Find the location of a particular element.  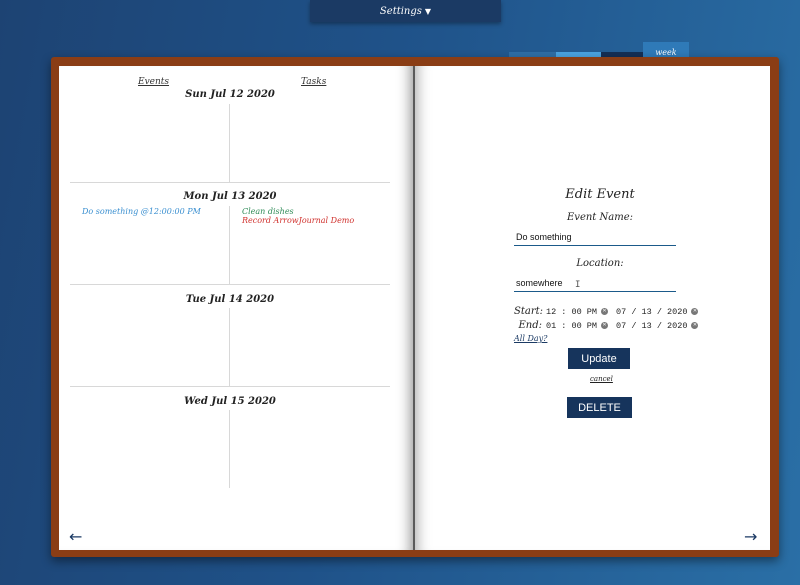

event-item: Do something @12:00:00 PM is located at coordinates (141, 211).